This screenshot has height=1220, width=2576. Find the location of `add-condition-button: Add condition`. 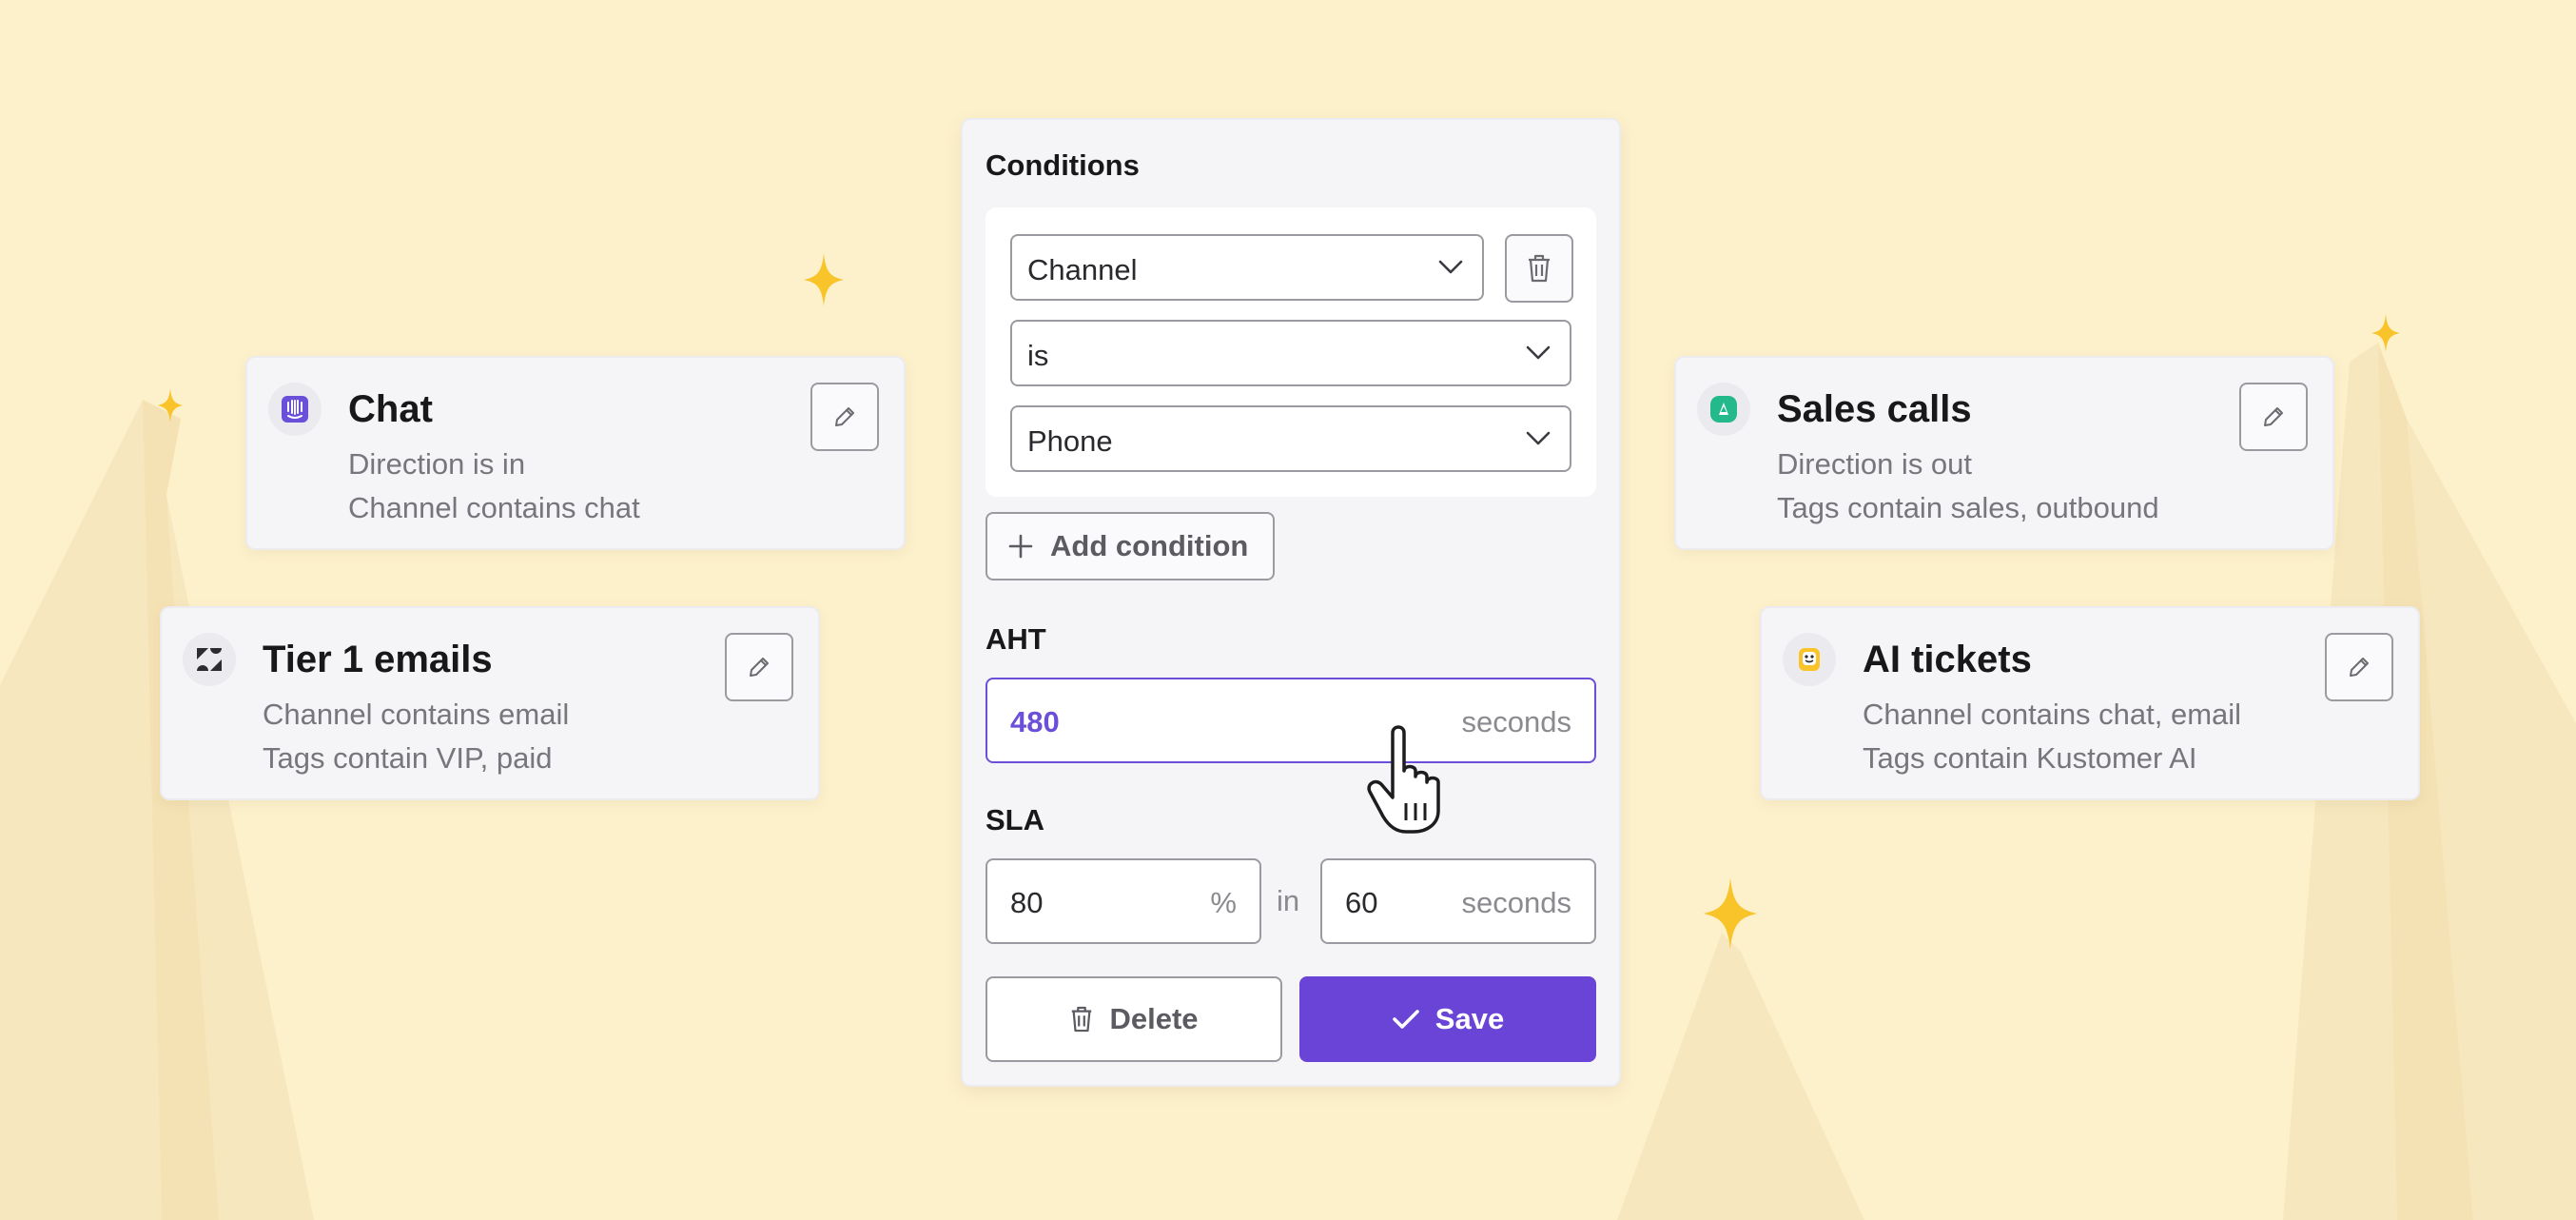

add-condition-button: Add condition is located at coordinates (1130, 546).